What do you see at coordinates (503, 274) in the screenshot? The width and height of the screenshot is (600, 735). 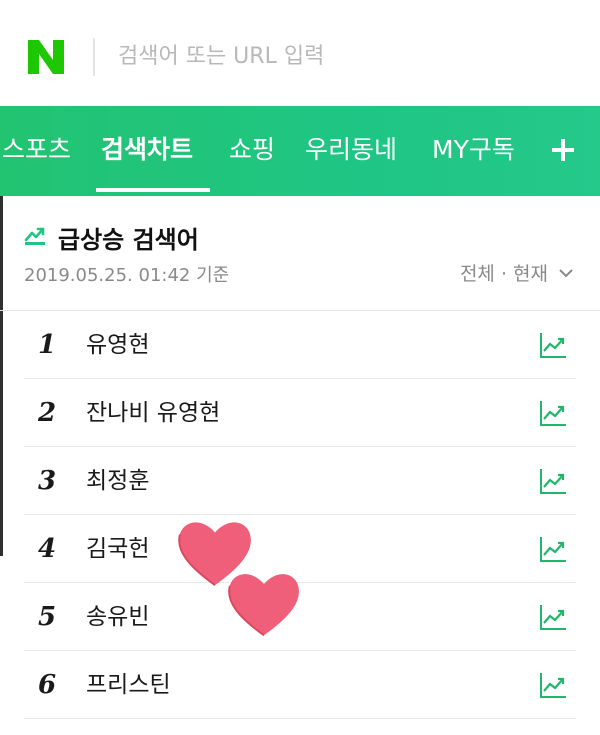 I see `filter-label: 전체 · 현재` at bounding box center [503, 274].